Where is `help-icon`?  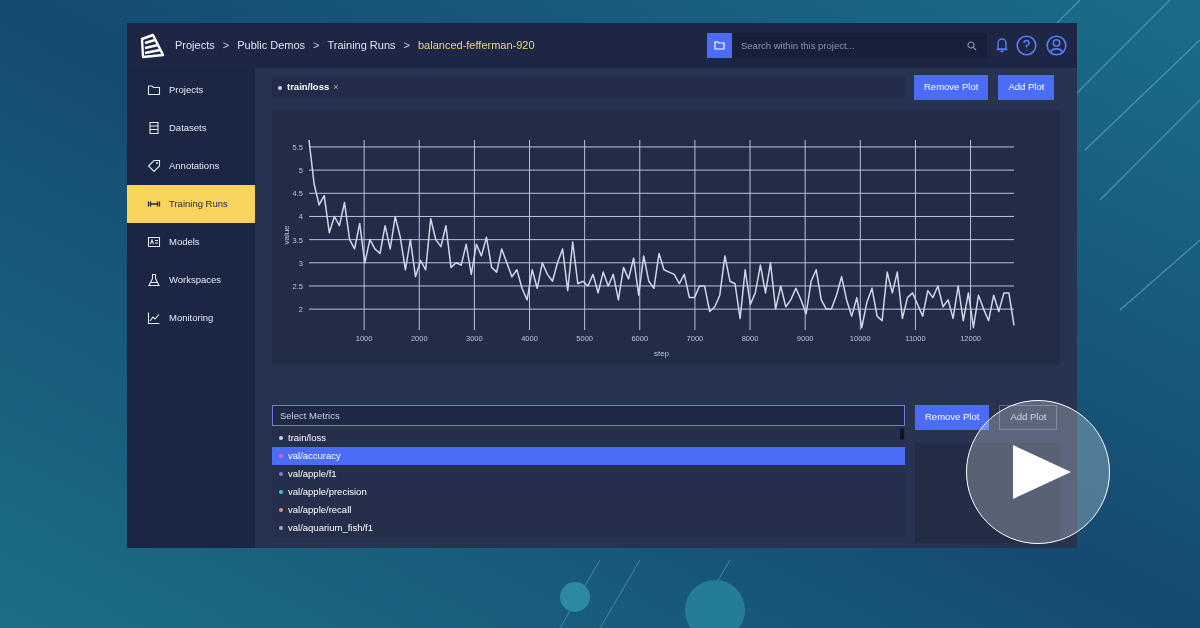
help-icon is located at coordinates (1026, 45).